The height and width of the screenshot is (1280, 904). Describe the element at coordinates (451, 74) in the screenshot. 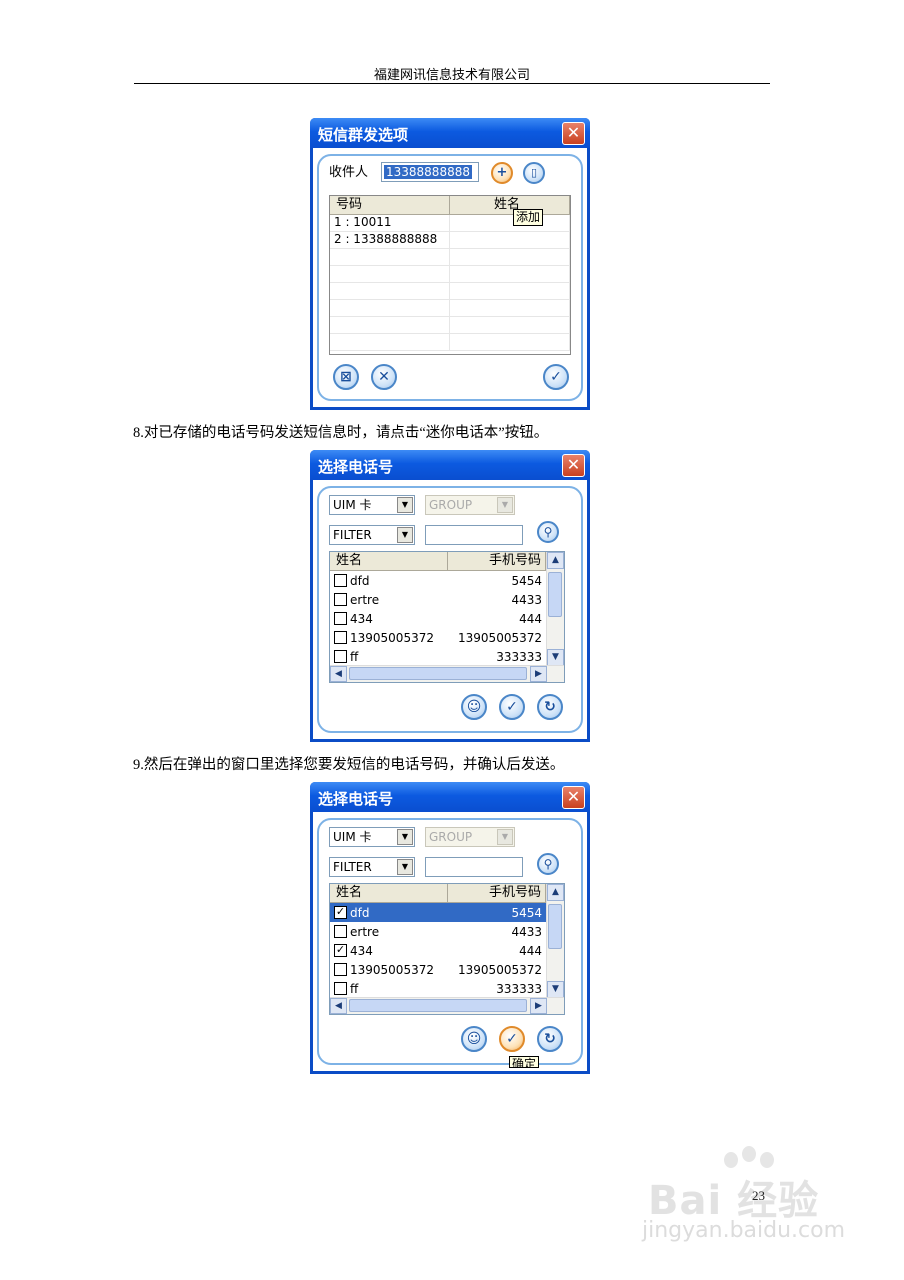

I see `page-header: 福建网讯信息技术有限公司` at that location.